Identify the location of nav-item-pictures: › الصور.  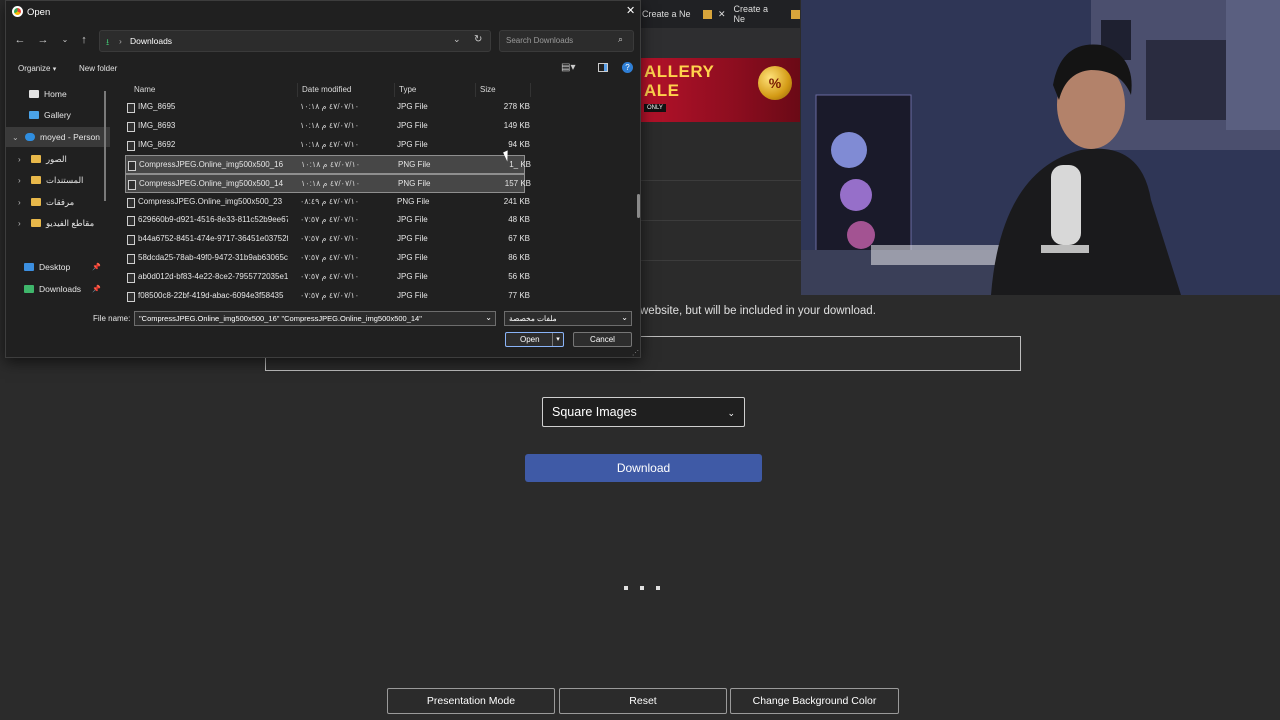
(68, 159).